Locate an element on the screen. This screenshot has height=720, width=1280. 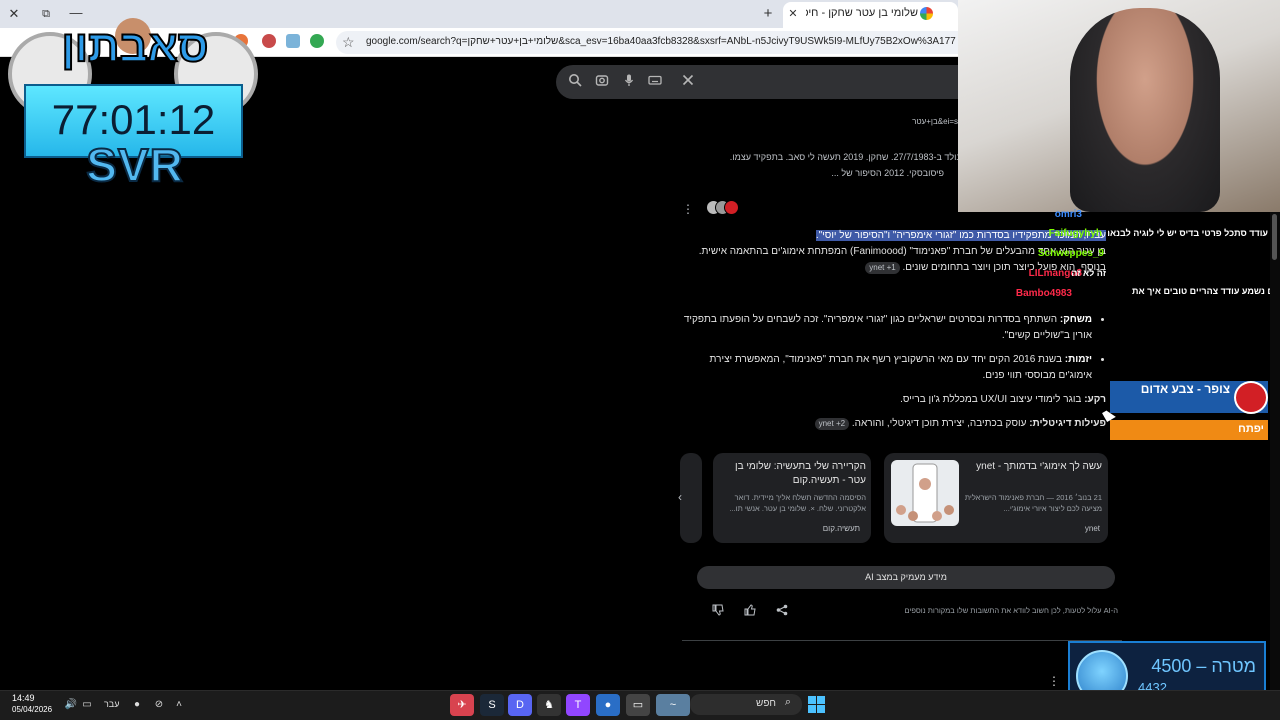
tab-close-button: ✕ is located at coordinates (793, 14).